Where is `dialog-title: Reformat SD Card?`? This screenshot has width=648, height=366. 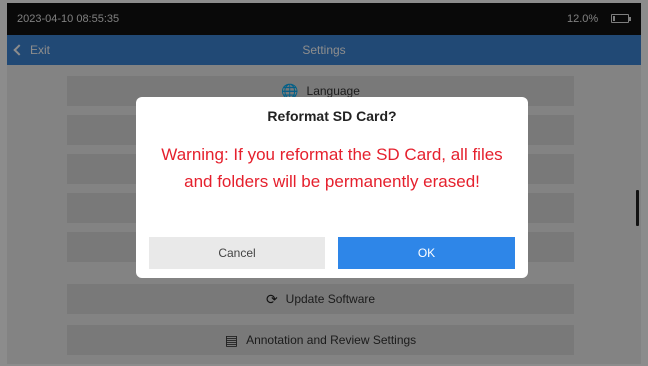 dialog-title: Reformat SD Card? is located at coordinates (332, 116).